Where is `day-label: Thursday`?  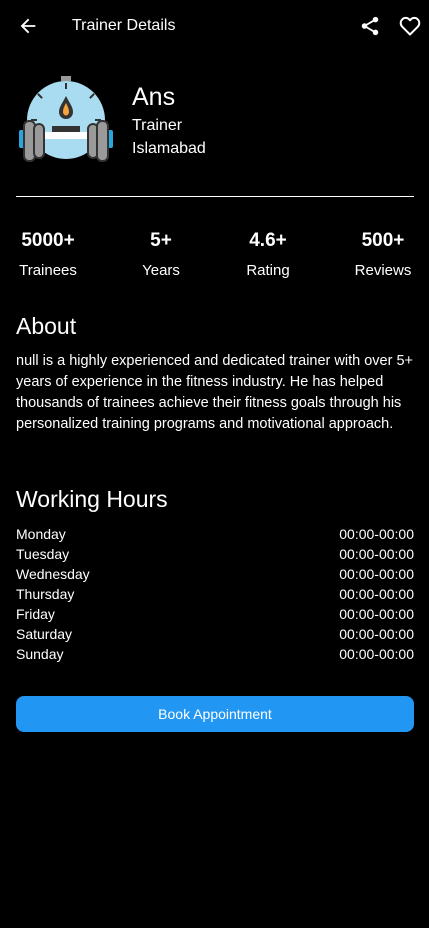
day-label: Thursday is located at coordinates (45, 594).